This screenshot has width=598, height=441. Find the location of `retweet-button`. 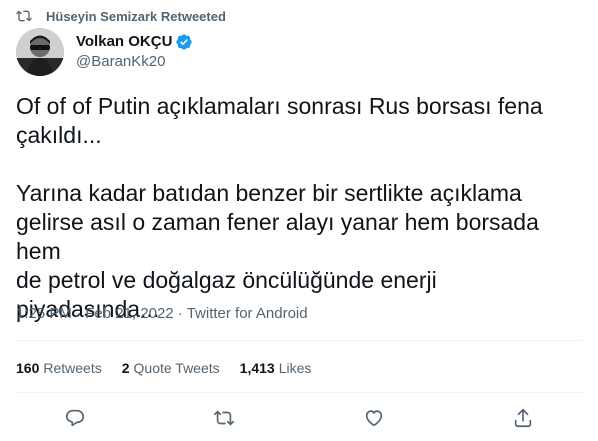

retweet-button is located at coordinates (224, 418).